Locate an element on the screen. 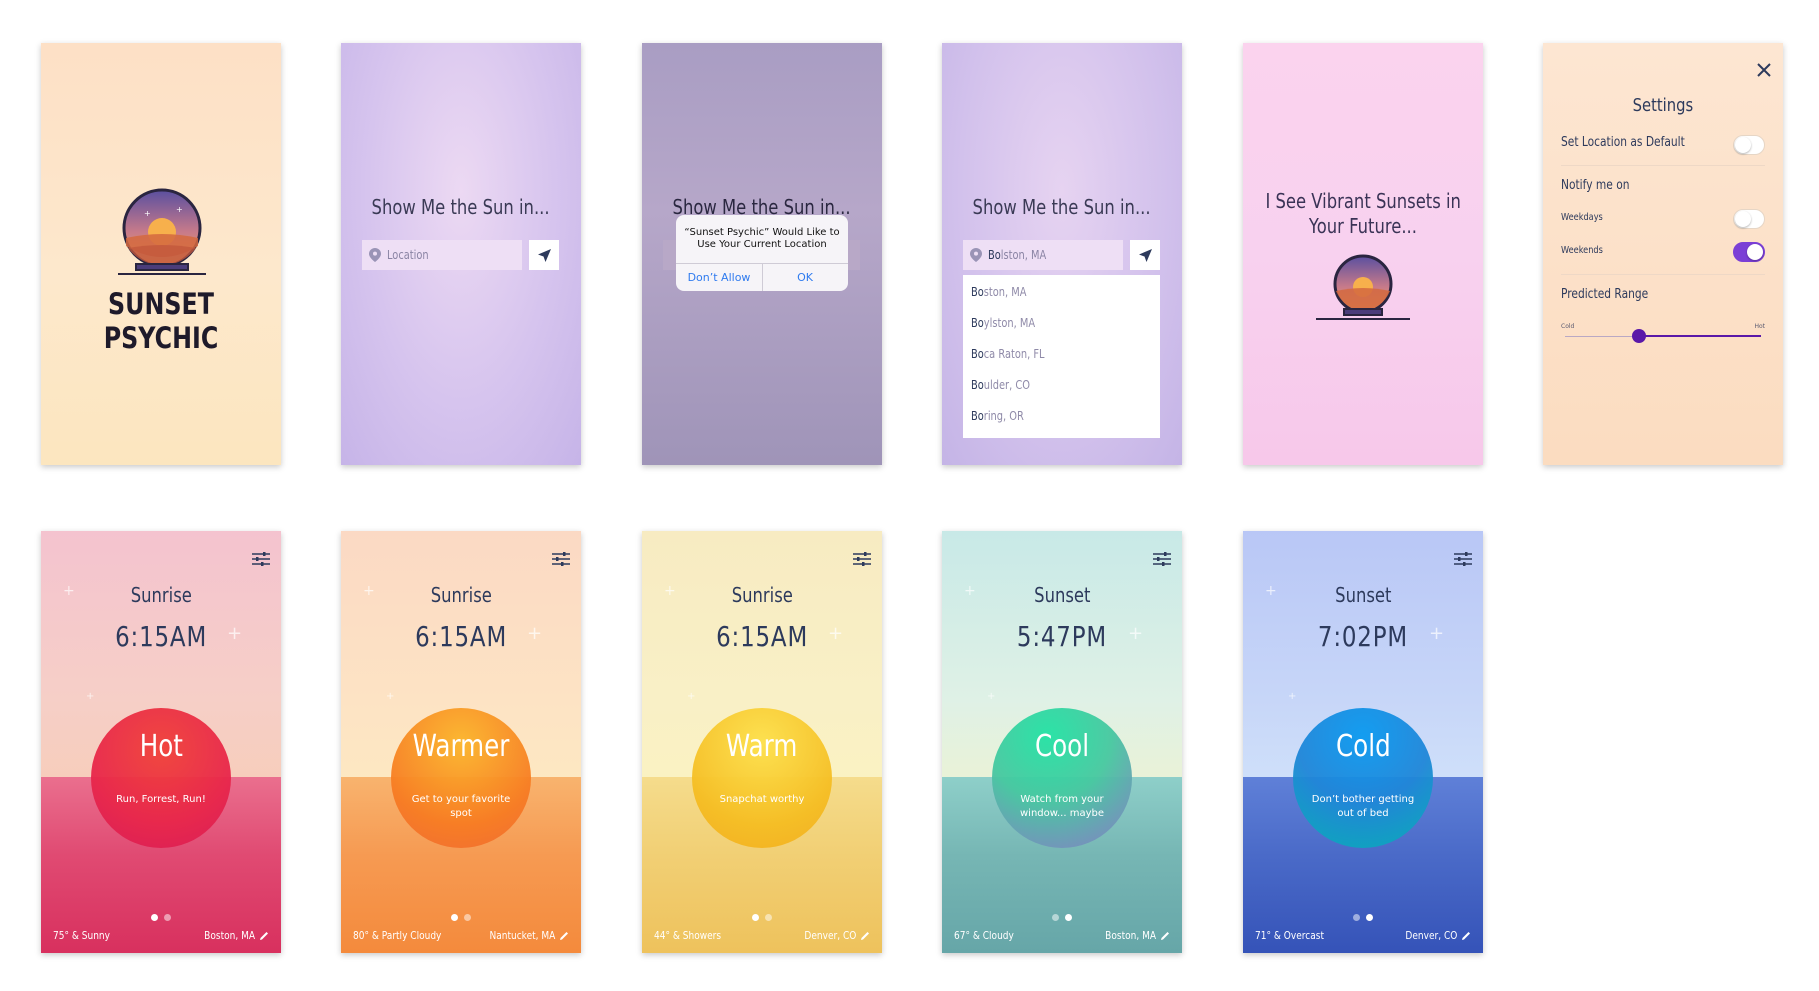 This screenshot has width=1819, height=991. map-pin-icon is located at coordinates (375, 255).